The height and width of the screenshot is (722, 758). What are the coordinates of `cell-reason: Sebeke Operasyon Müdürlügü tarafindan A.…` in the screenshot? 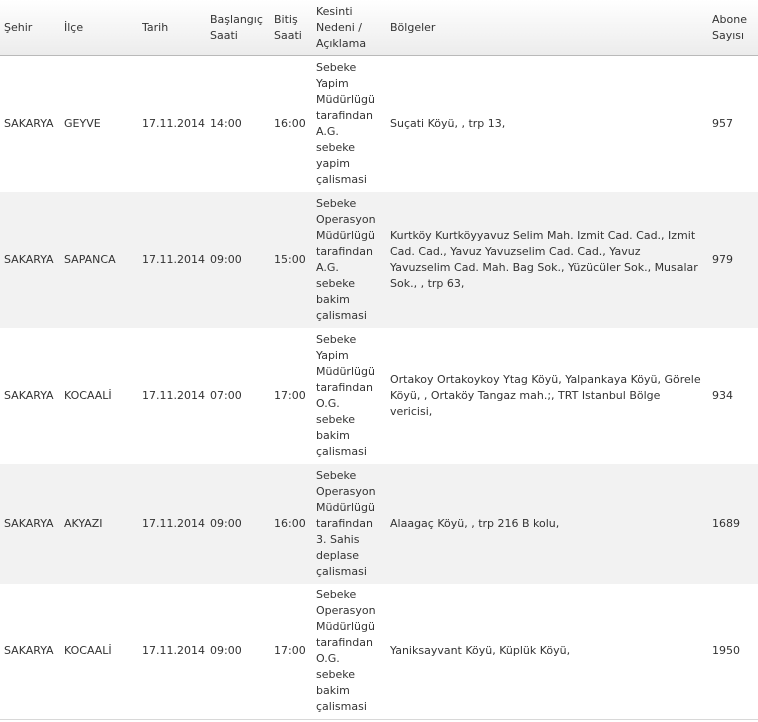 It's located at (353, 260).